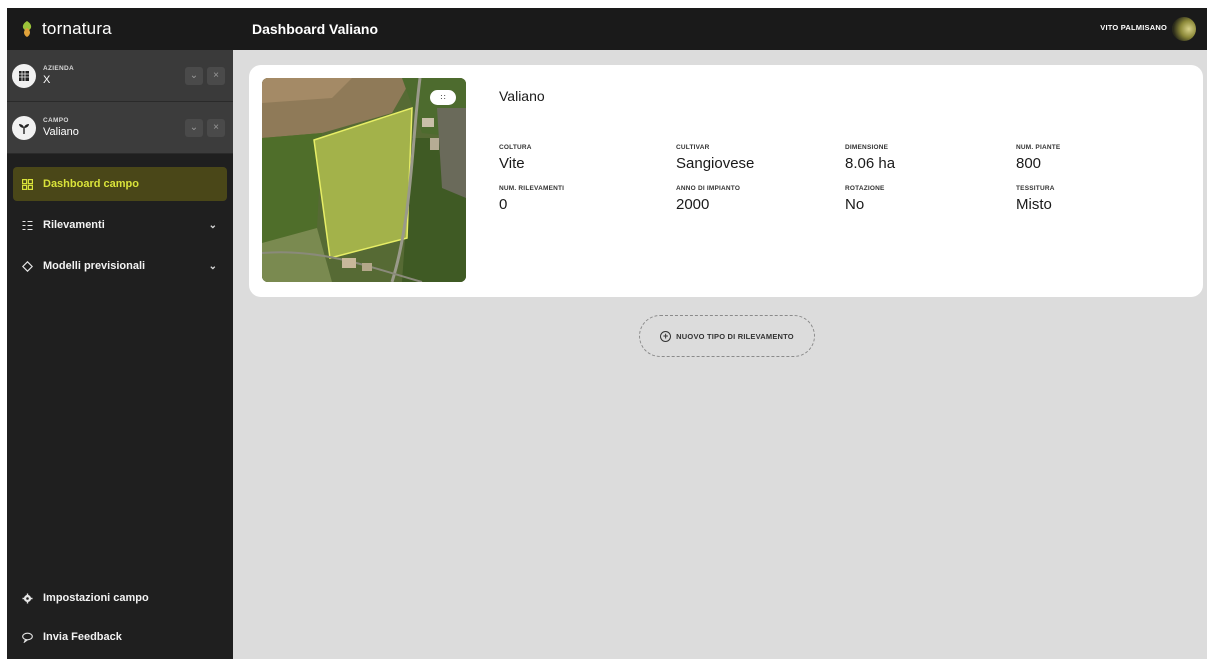 Image resolution: width=1207 pixels, height=659 pixels. What do you see at coordinates (91, 184) in the screenshot?
I see `nav-item-label: Dashboard campo` at bounding box center [91, 184].